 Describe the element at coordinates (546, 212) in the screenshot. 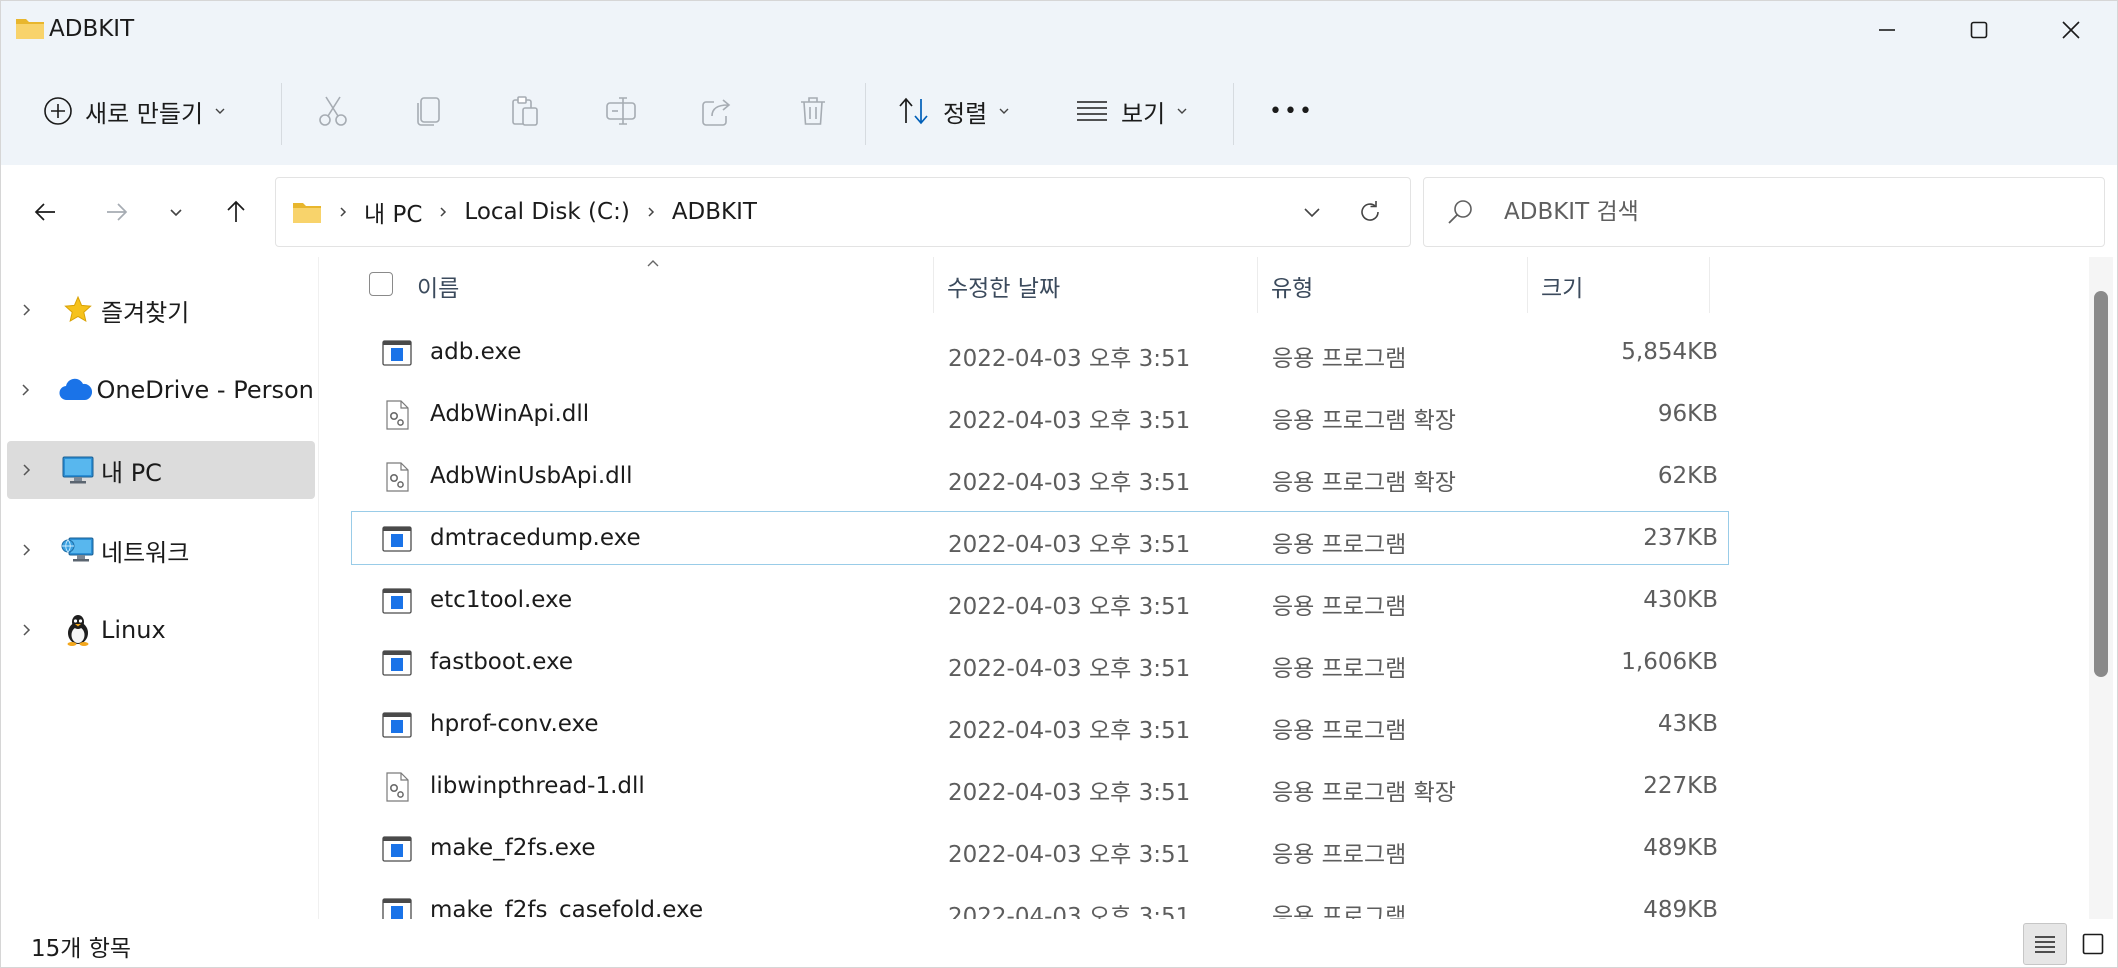

I see `breadcrumb-item-local-disk: Local Disk (C:)` at that location.